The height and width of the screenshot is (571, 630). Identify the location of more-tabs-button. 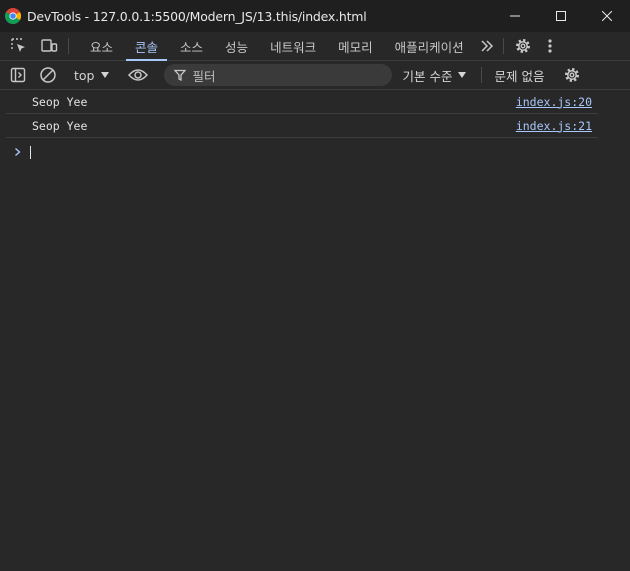
(487, 46).